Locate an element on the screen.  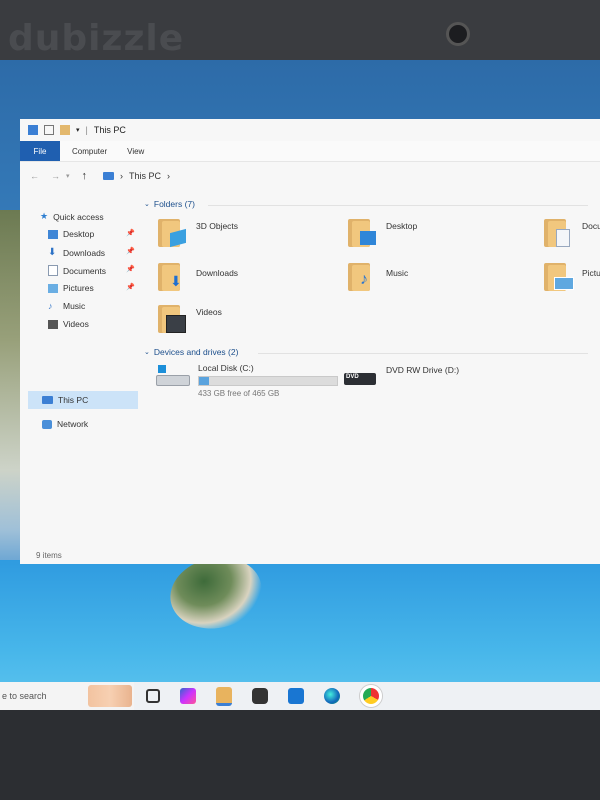
laptop-bezel-top: dubizzle is located at coordinates (300, 30).